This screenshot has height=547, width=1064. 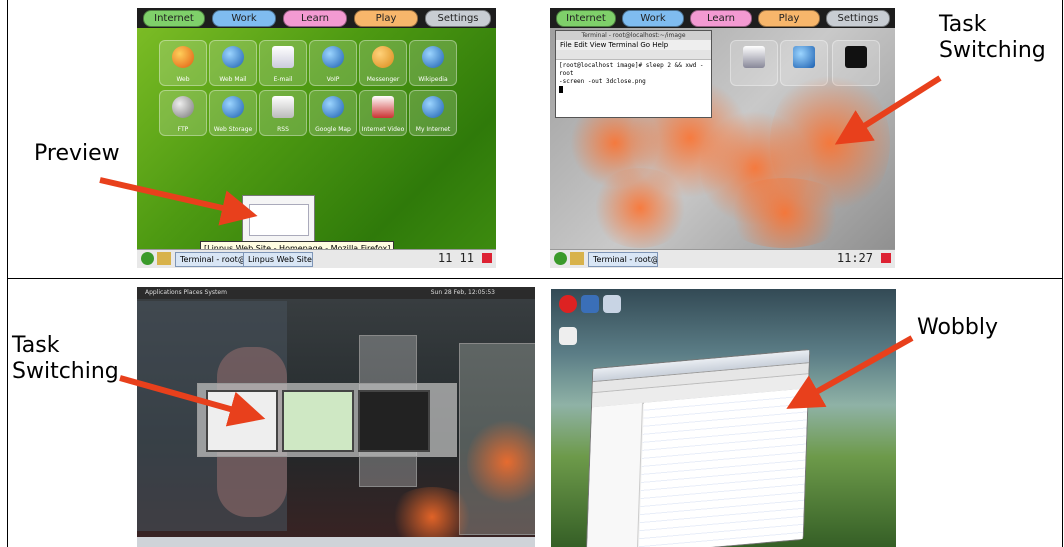 I want to click on arrow-preview, so click(x=178, y=201).